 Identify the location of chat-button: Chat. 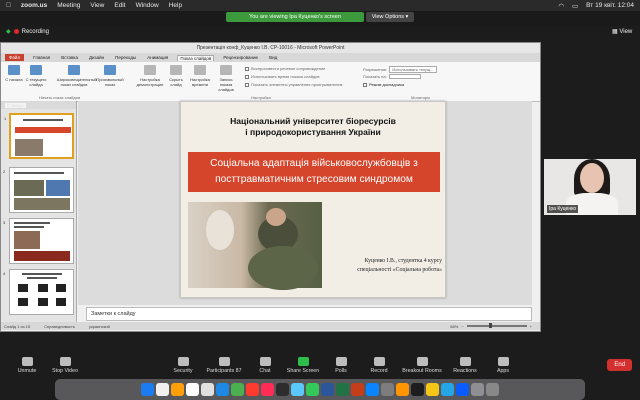
(265, 365).